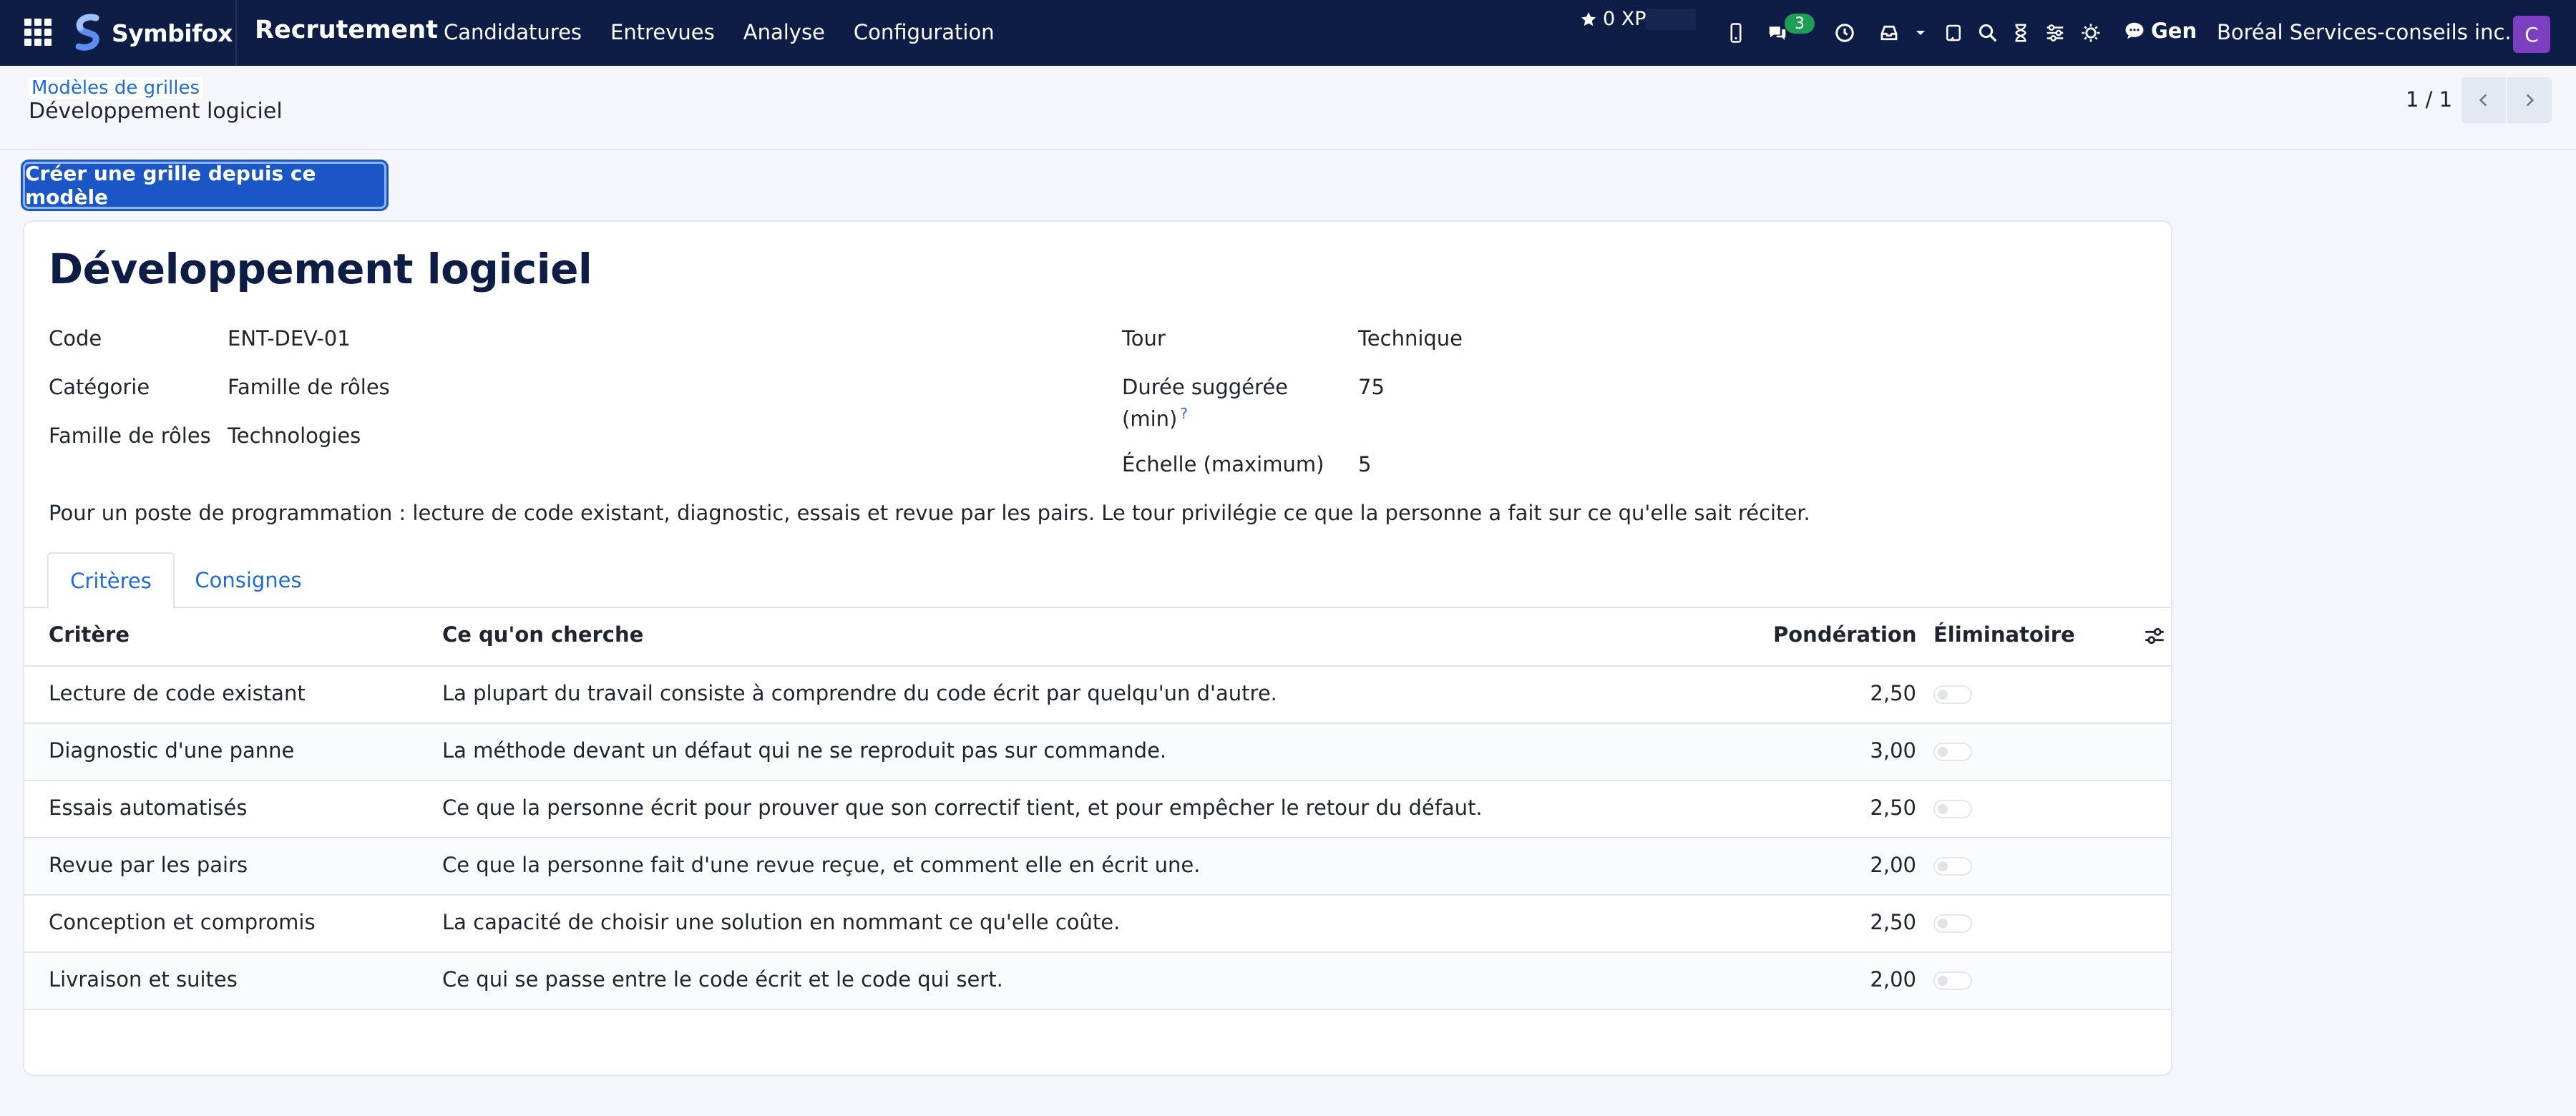 The width and height of the screenshot is (2576, 1116). What do you see at coordinates (2091, 33) in the screenshot?
I see `sun-icon` at bounding box center [2091, 33].